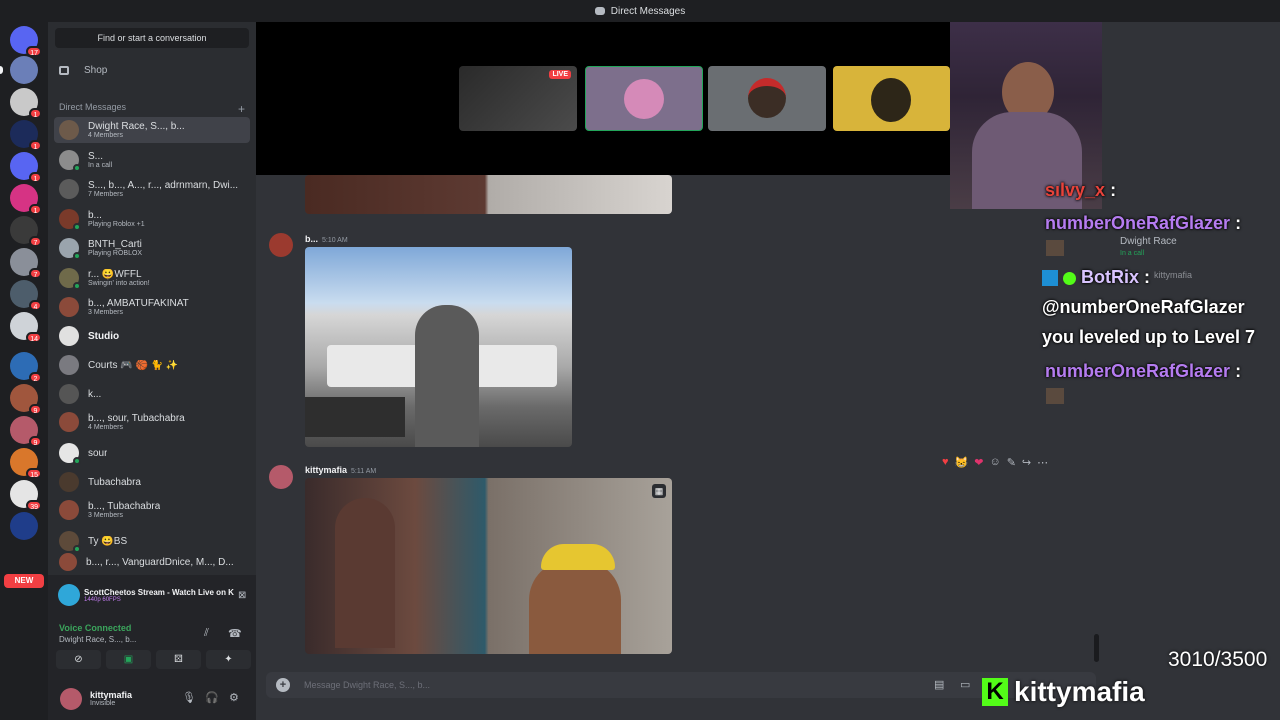  I want to click on message-composer: + Message Dwight Race, S..., b... ▤ ▭, so click(681, 685).